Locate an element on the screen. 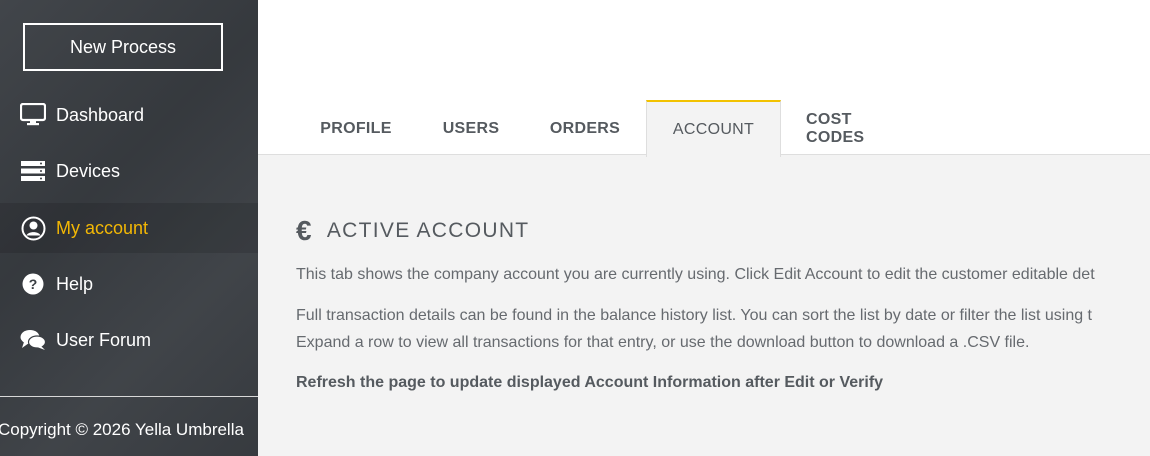  tab-account: ACCOUNT is located at coordinates (713, 128).